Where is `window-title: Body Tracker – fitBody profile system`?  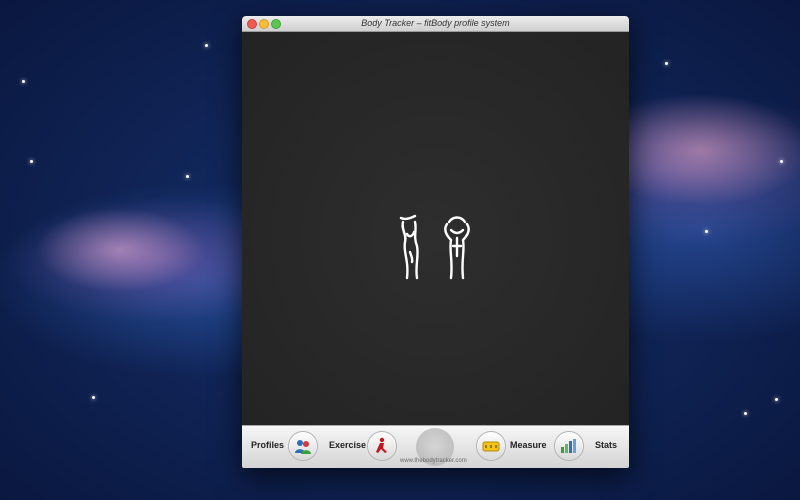 window-title: Body Tracker – fitBody profile system is located at coordinates (435, 23).